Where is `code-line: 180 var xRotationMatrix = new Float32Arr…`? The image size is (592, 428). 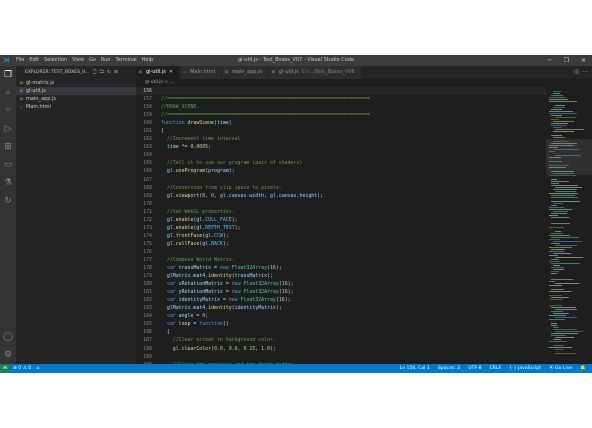 code-line: 180 var xRotationMatrix = new Float32Arr… is located at coordinates (341, 284).